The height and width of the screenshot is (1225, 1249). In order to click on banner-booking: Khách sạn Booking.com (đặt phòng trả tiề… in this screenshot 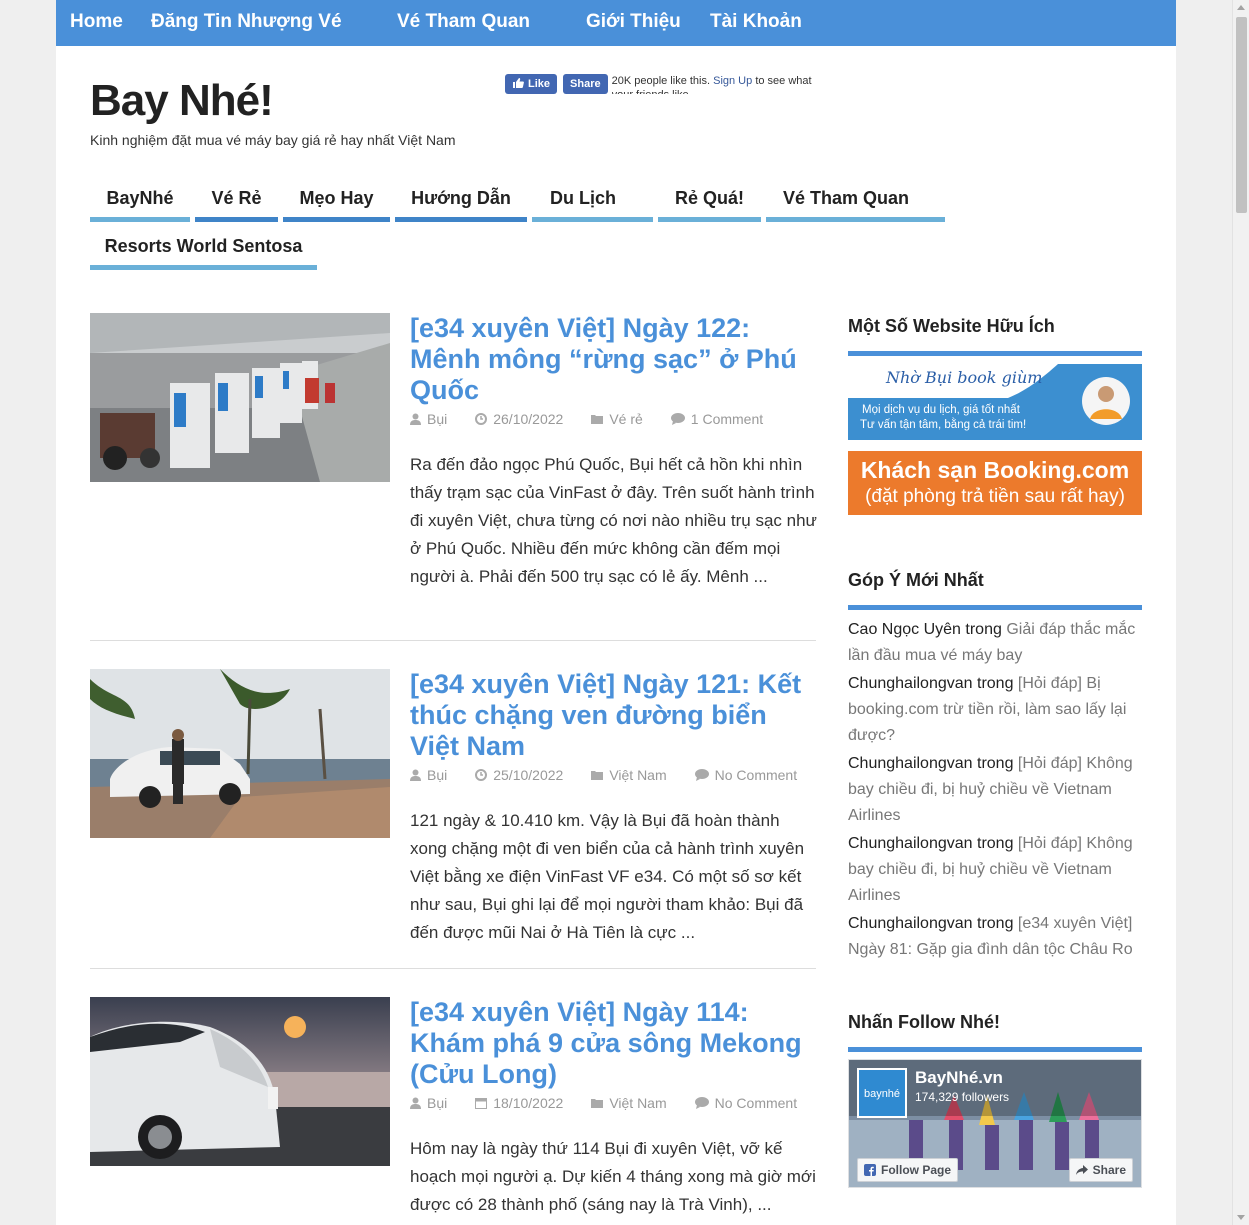, I will do `click(995, 483)`.